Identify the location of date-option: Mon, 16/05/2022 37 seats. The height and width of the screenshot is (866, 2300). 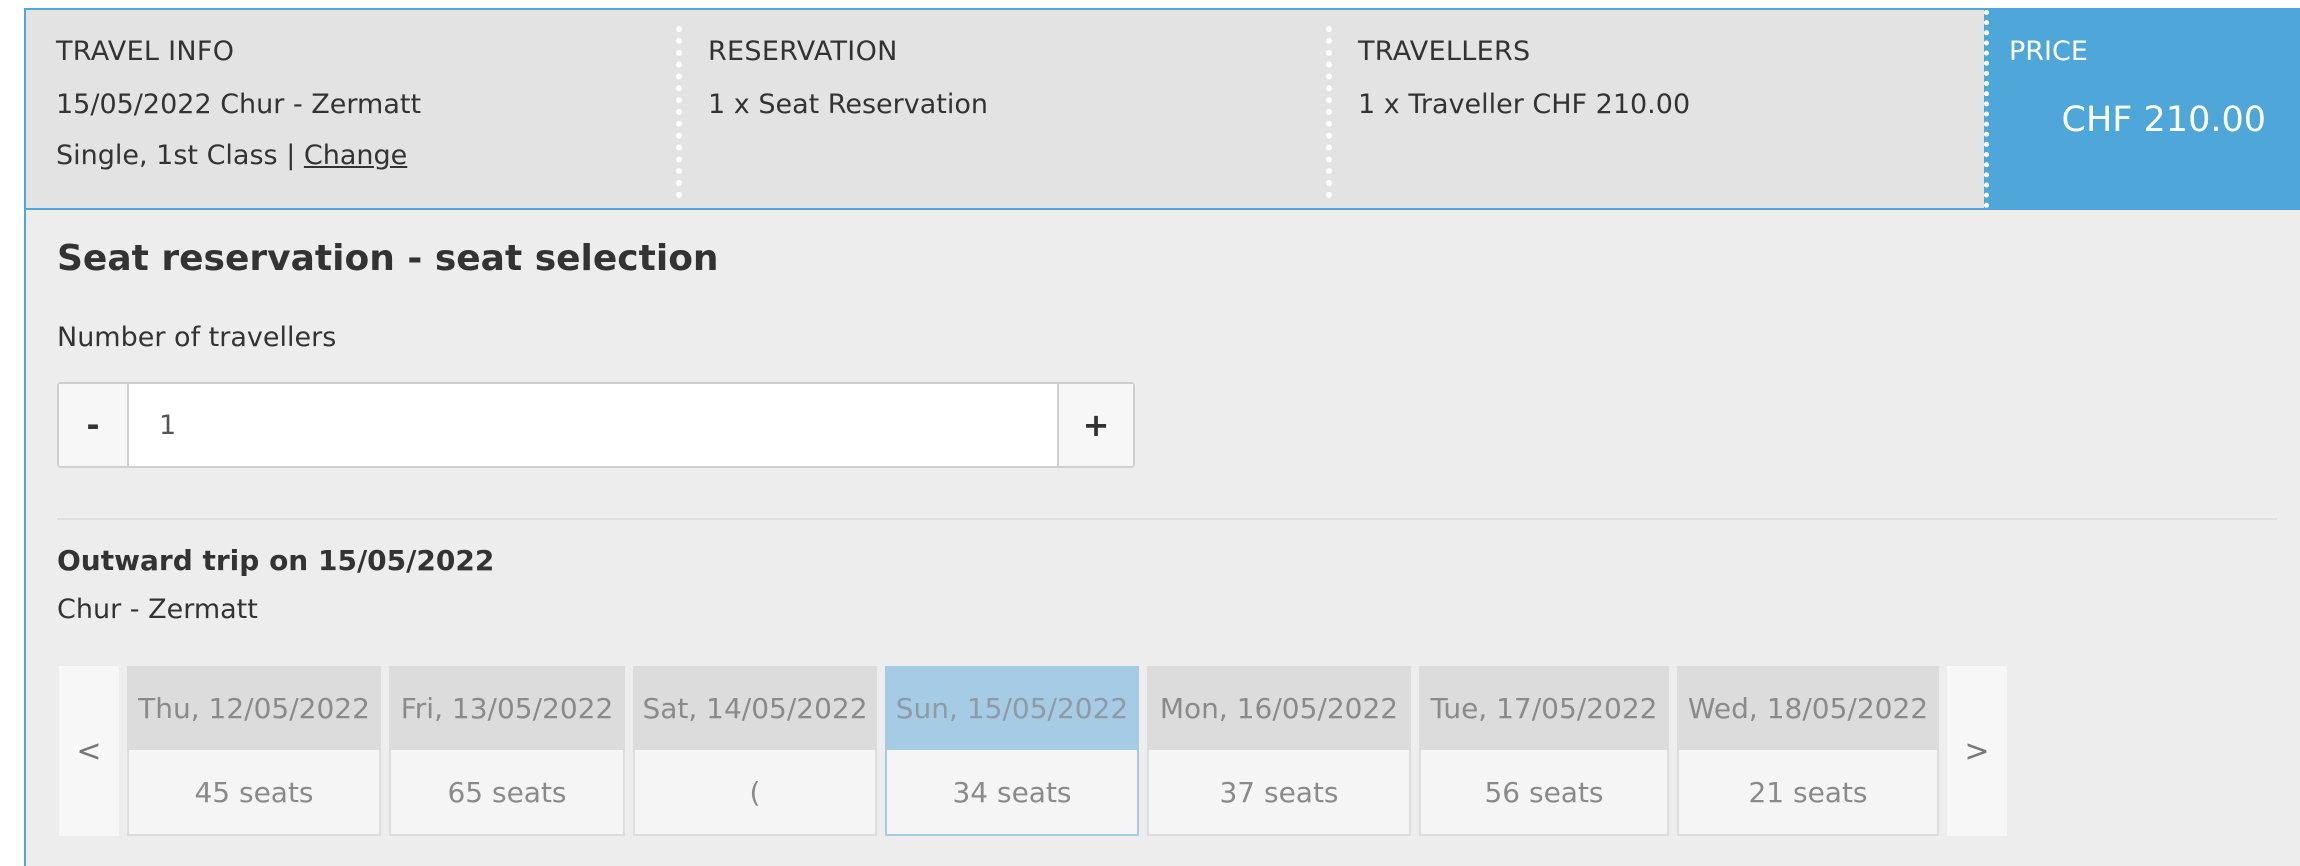
(1279, 751).